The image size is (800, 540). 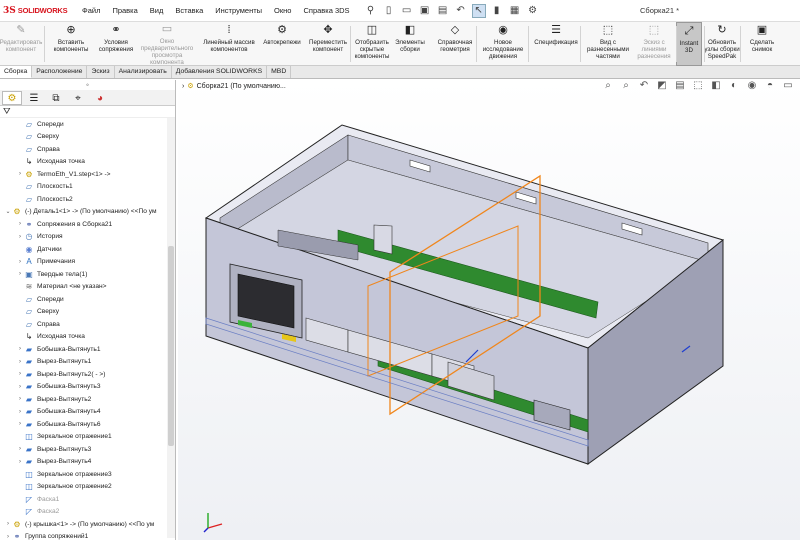 I want to click on tree-scrollbar-thumb, so click(x=171, y=346).